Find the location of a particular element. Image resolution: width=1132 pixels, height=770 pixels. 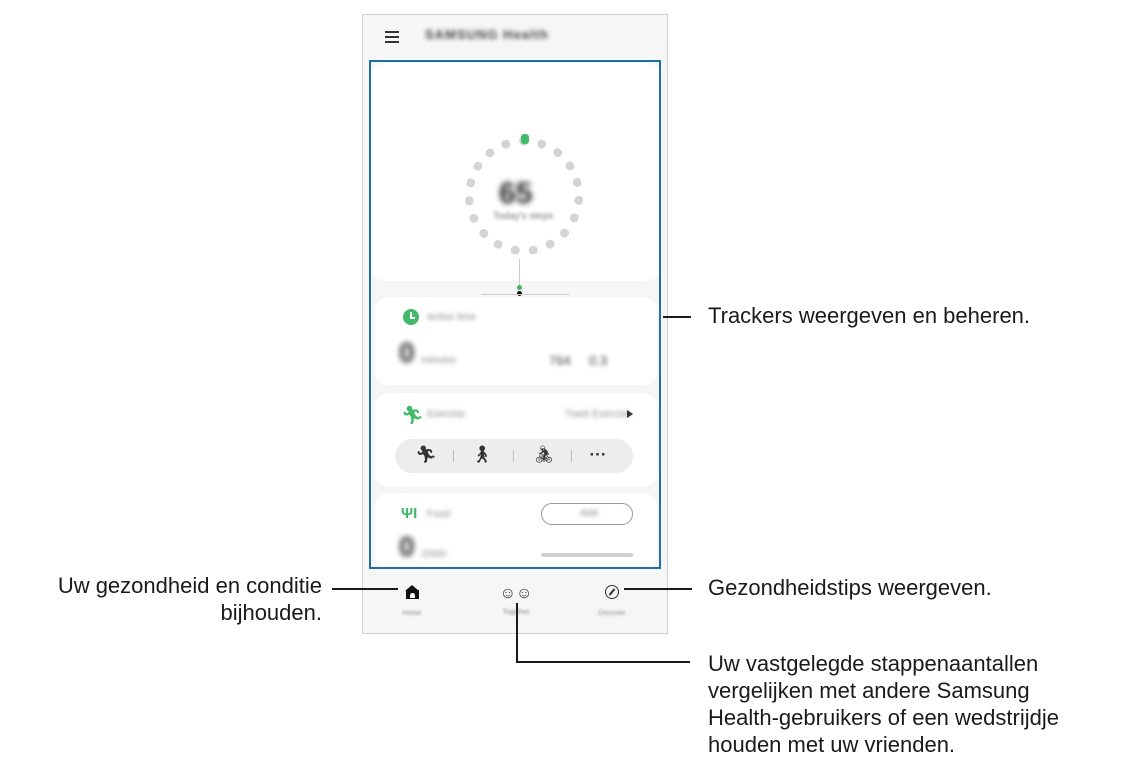

app-header: SAMSUNG Health is located at coordinates (515, 38).